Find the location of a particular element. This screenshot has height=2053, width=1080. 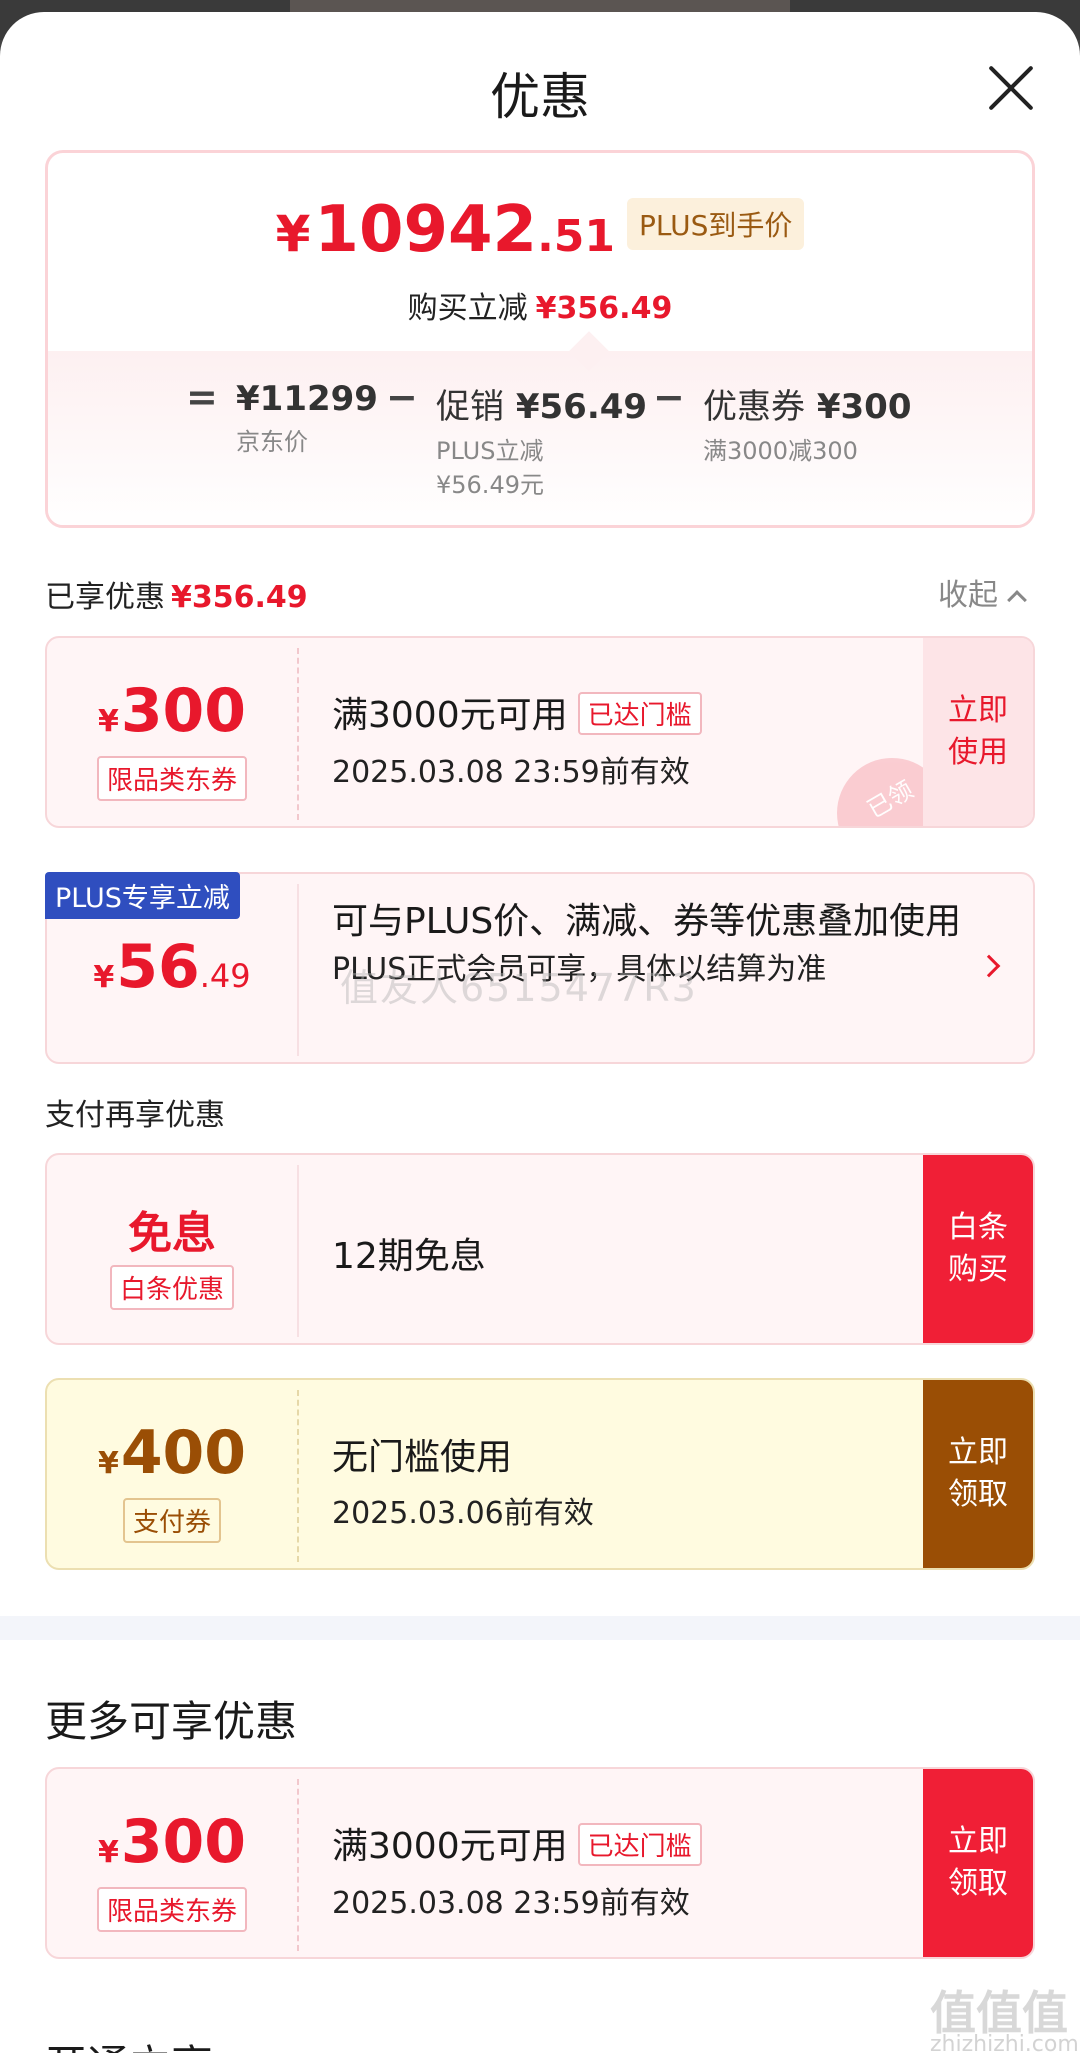

buy-discount-label: 购买立减 is located at coordinates (467, 308).